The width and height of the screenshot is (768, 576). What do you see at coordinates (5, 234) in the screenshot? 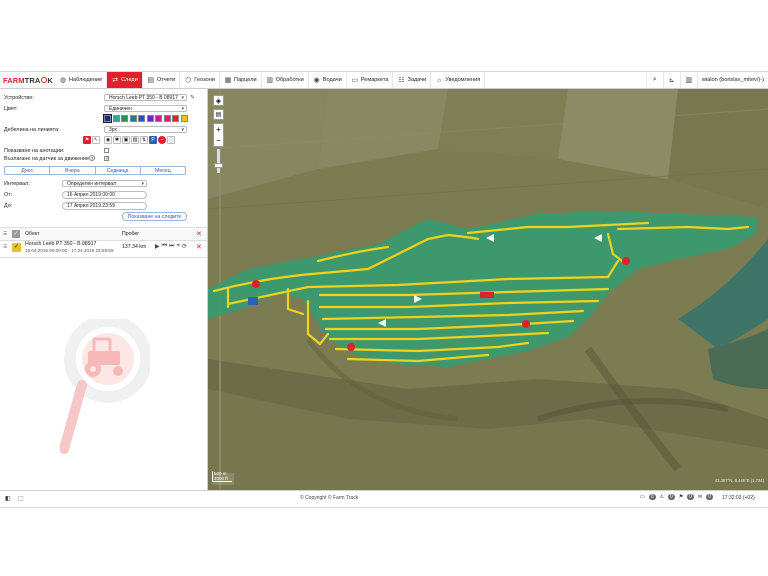
I see `drag-handle-icon: ☰` at bounding box center [5, 234].